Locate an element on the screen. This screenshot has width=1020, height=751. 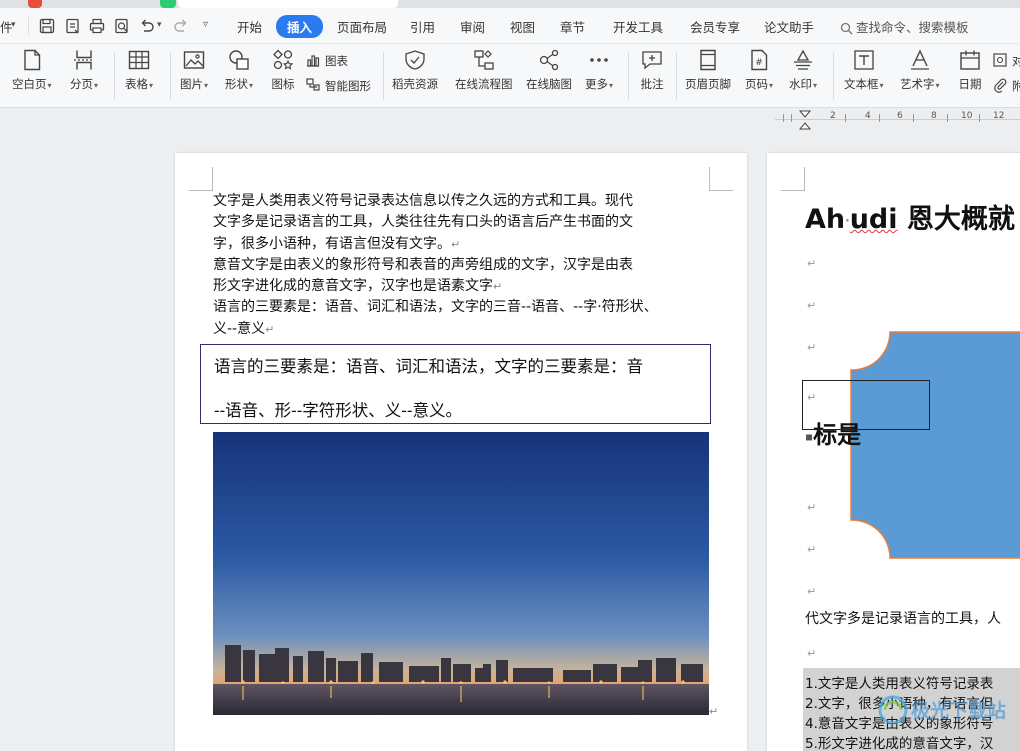
more-button: 更多▾ is located at coordinates (599, 70).